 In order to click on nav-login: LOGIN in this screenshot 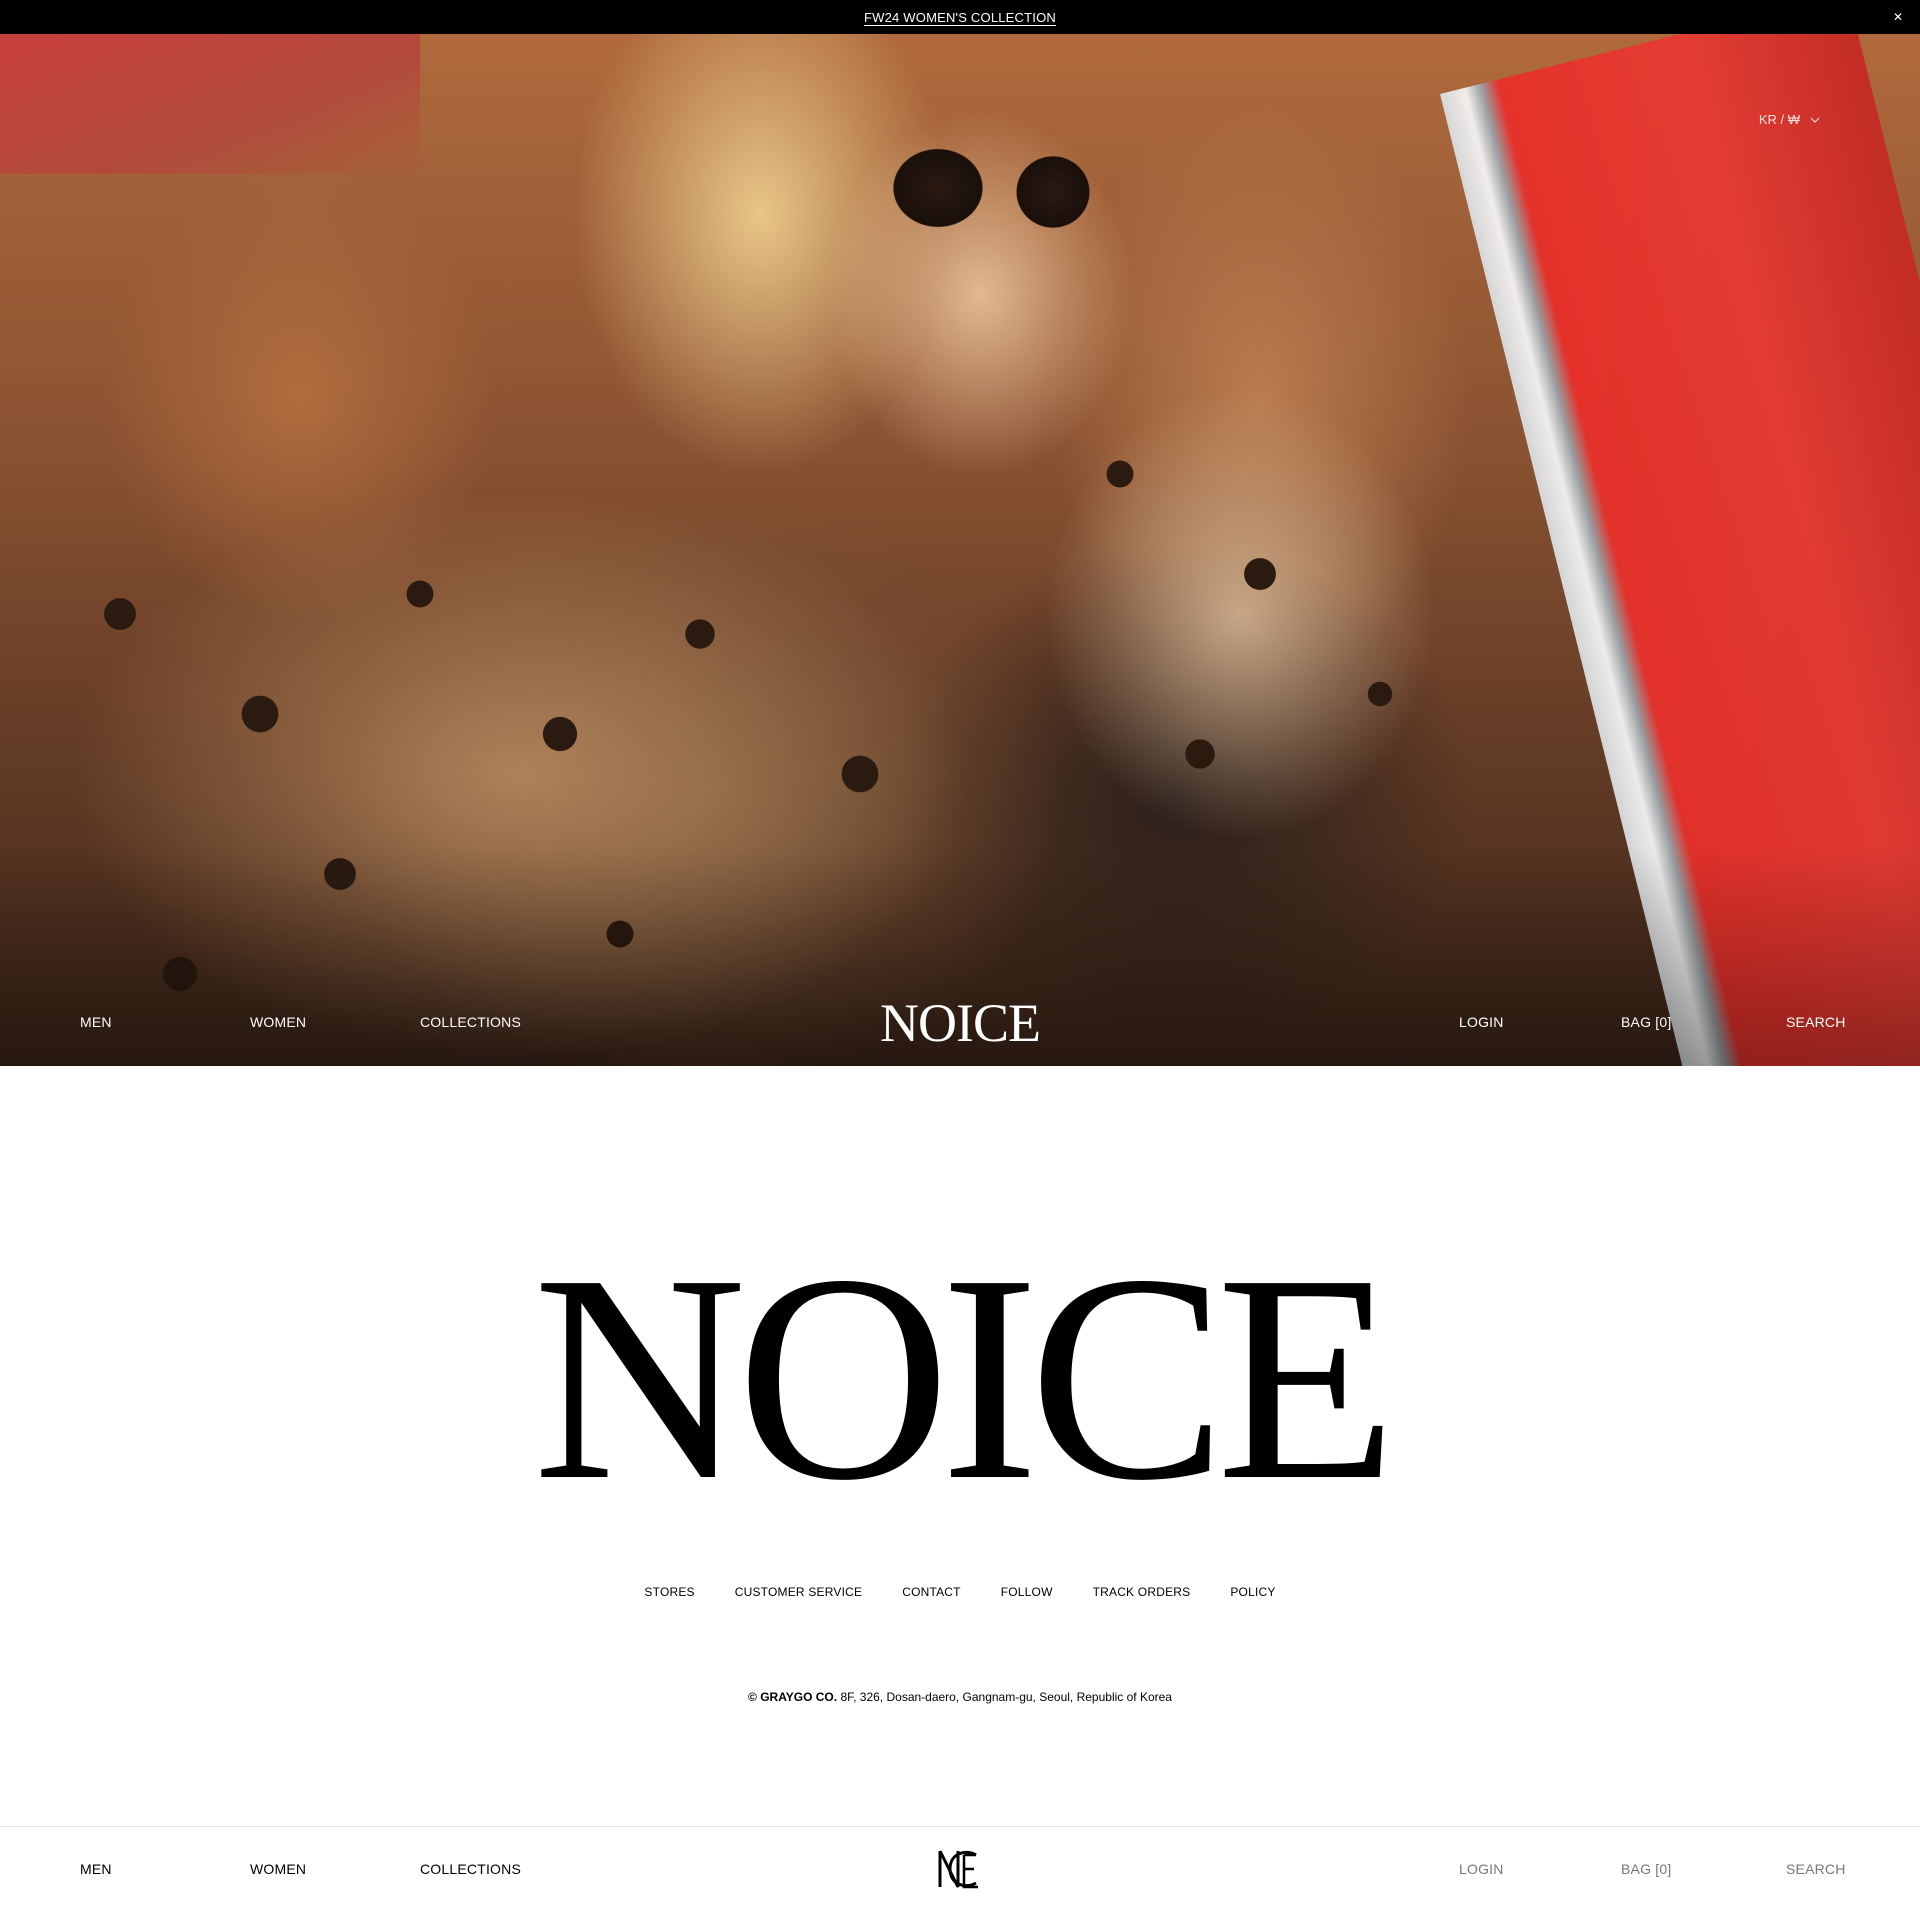, I will do `click(1481, 1022)`.